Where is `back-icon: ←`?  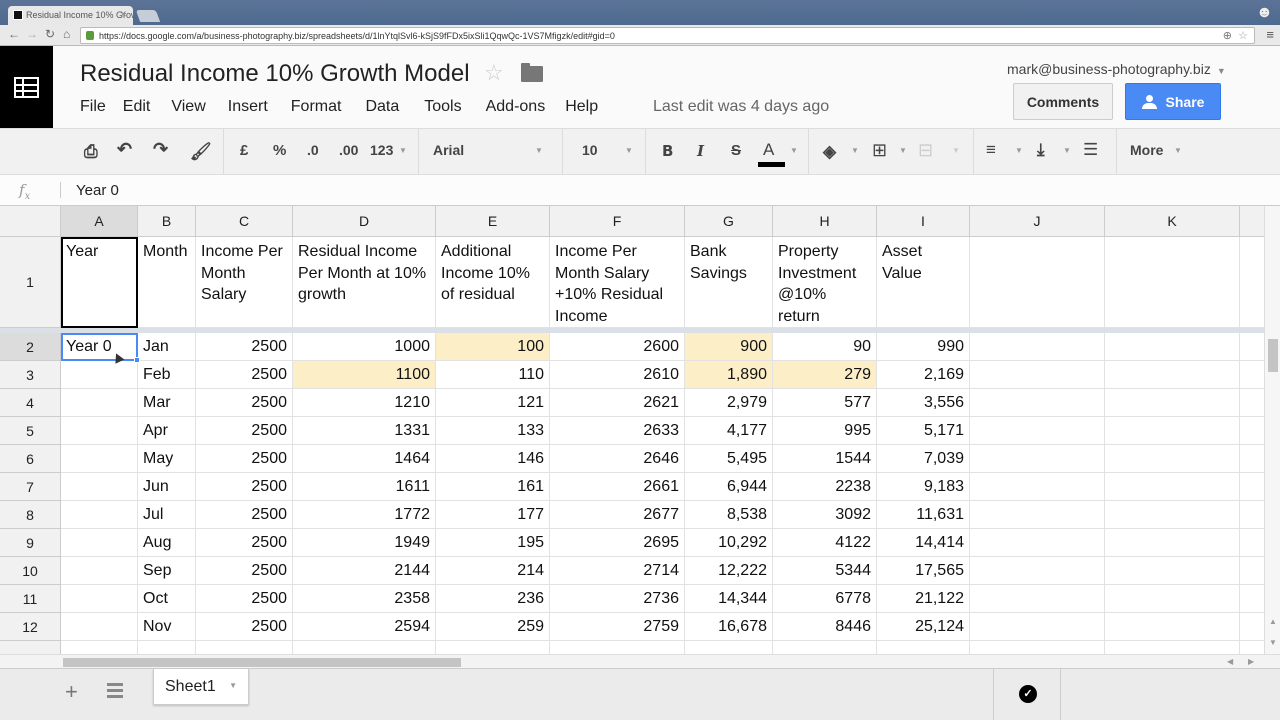 back-icon: ← is located at coordinates (14, 34).